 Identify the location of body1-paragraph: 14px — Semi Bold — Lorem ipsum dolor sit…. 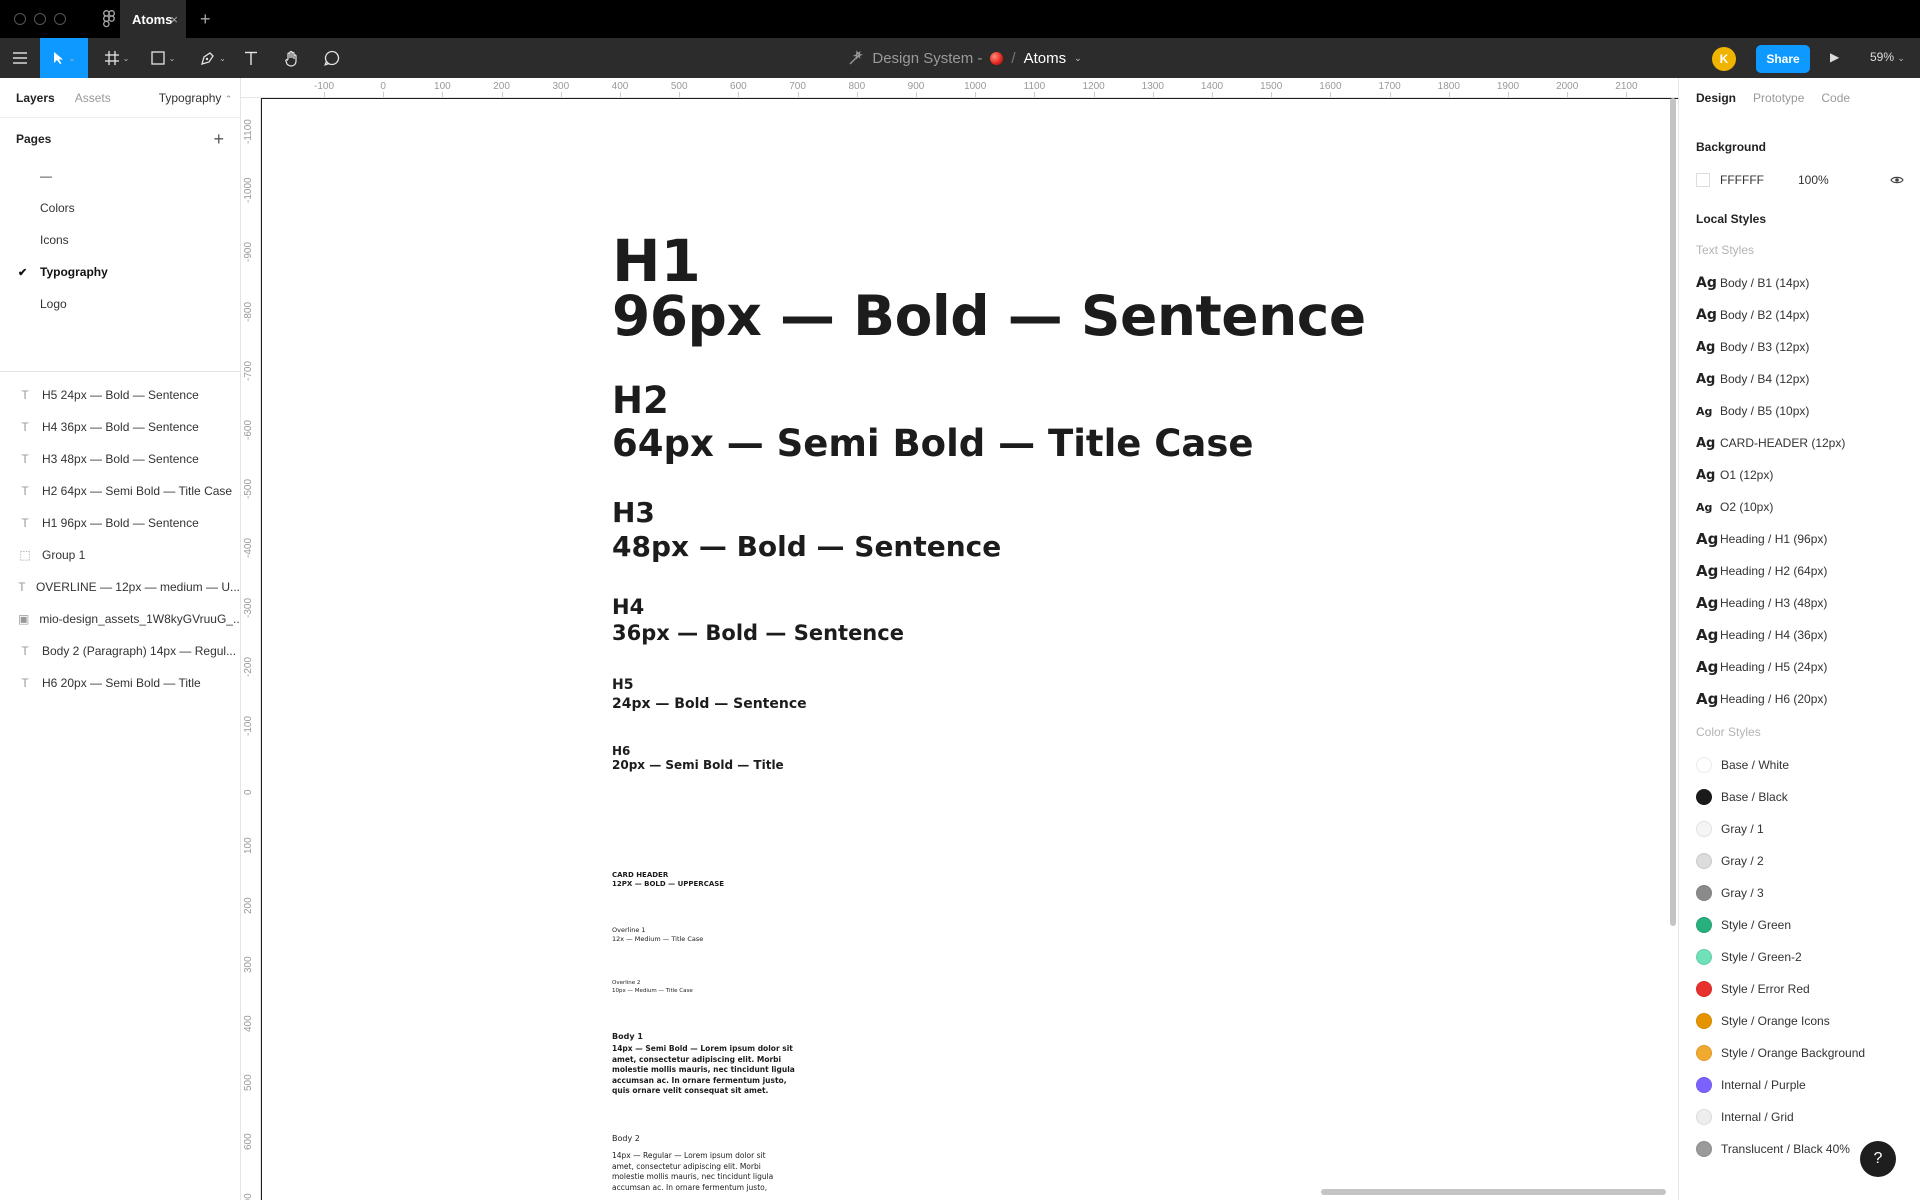
(703, 1070).